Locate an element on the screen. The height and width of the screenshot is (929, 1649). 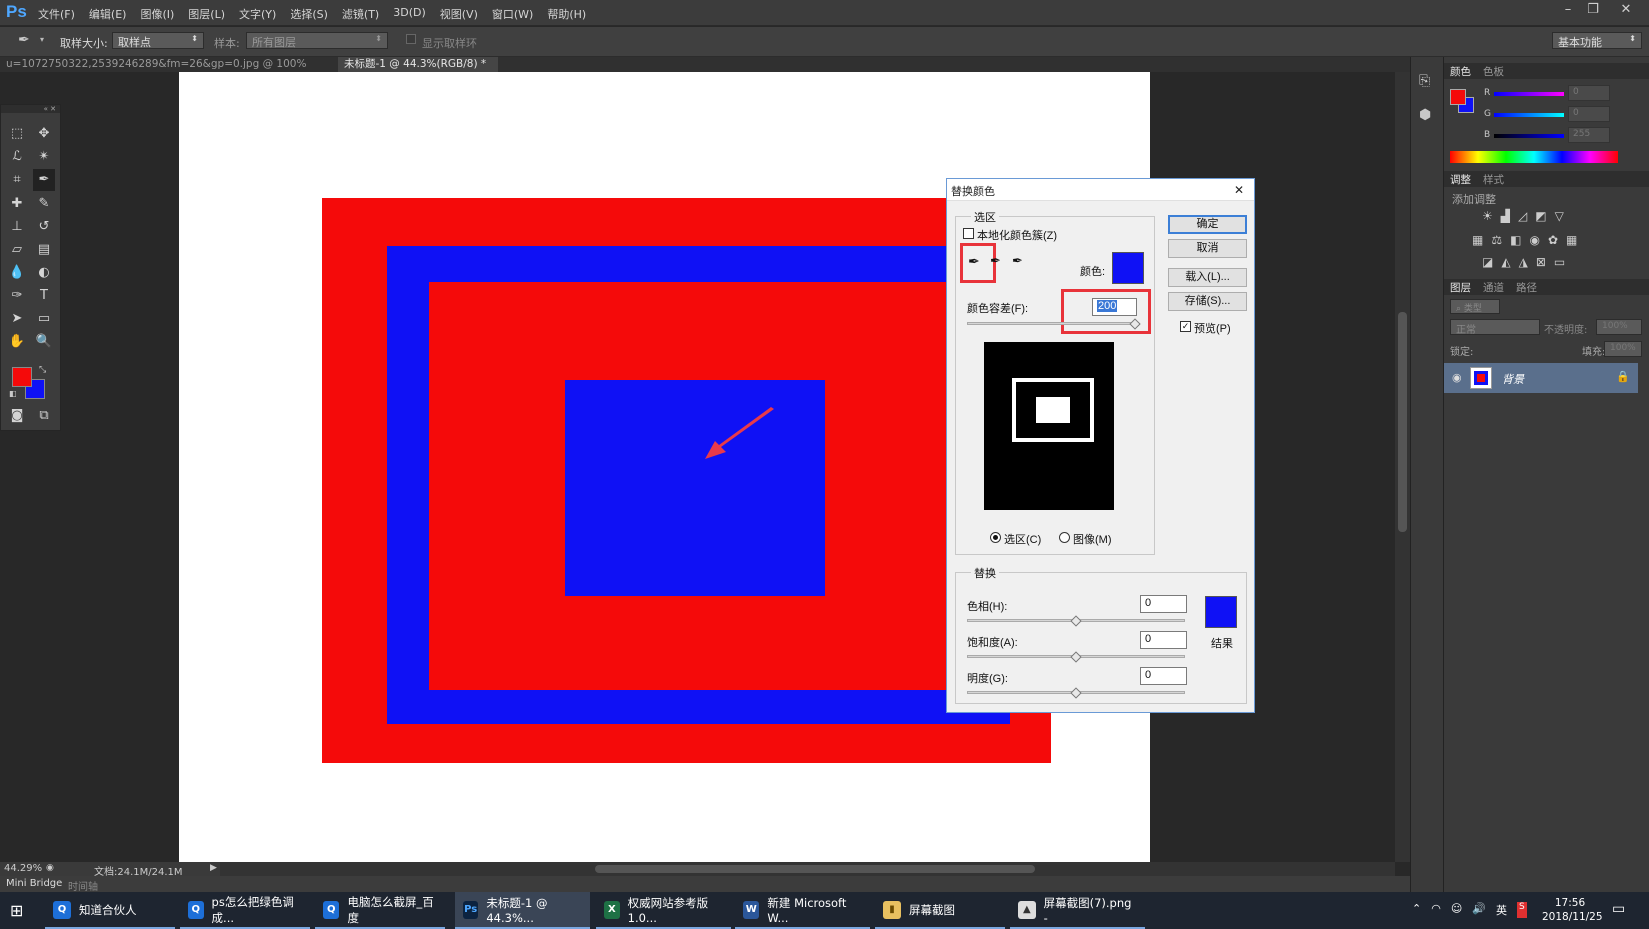
selective-color-icon: ⊠ is located at coordinates (1541, 262).